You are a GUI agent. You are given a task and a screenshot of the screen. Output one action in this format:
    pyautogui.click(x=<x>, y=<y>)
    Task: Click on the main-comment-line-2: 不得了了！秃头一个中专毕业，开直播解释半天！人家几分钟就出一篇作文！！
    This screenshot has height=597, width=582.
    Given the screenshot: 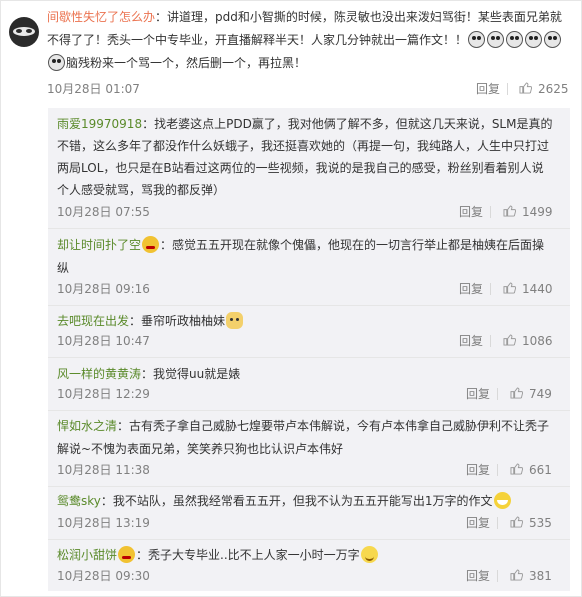 What is the action you would take?
    pyautogui.click(x=307, y=40)
    